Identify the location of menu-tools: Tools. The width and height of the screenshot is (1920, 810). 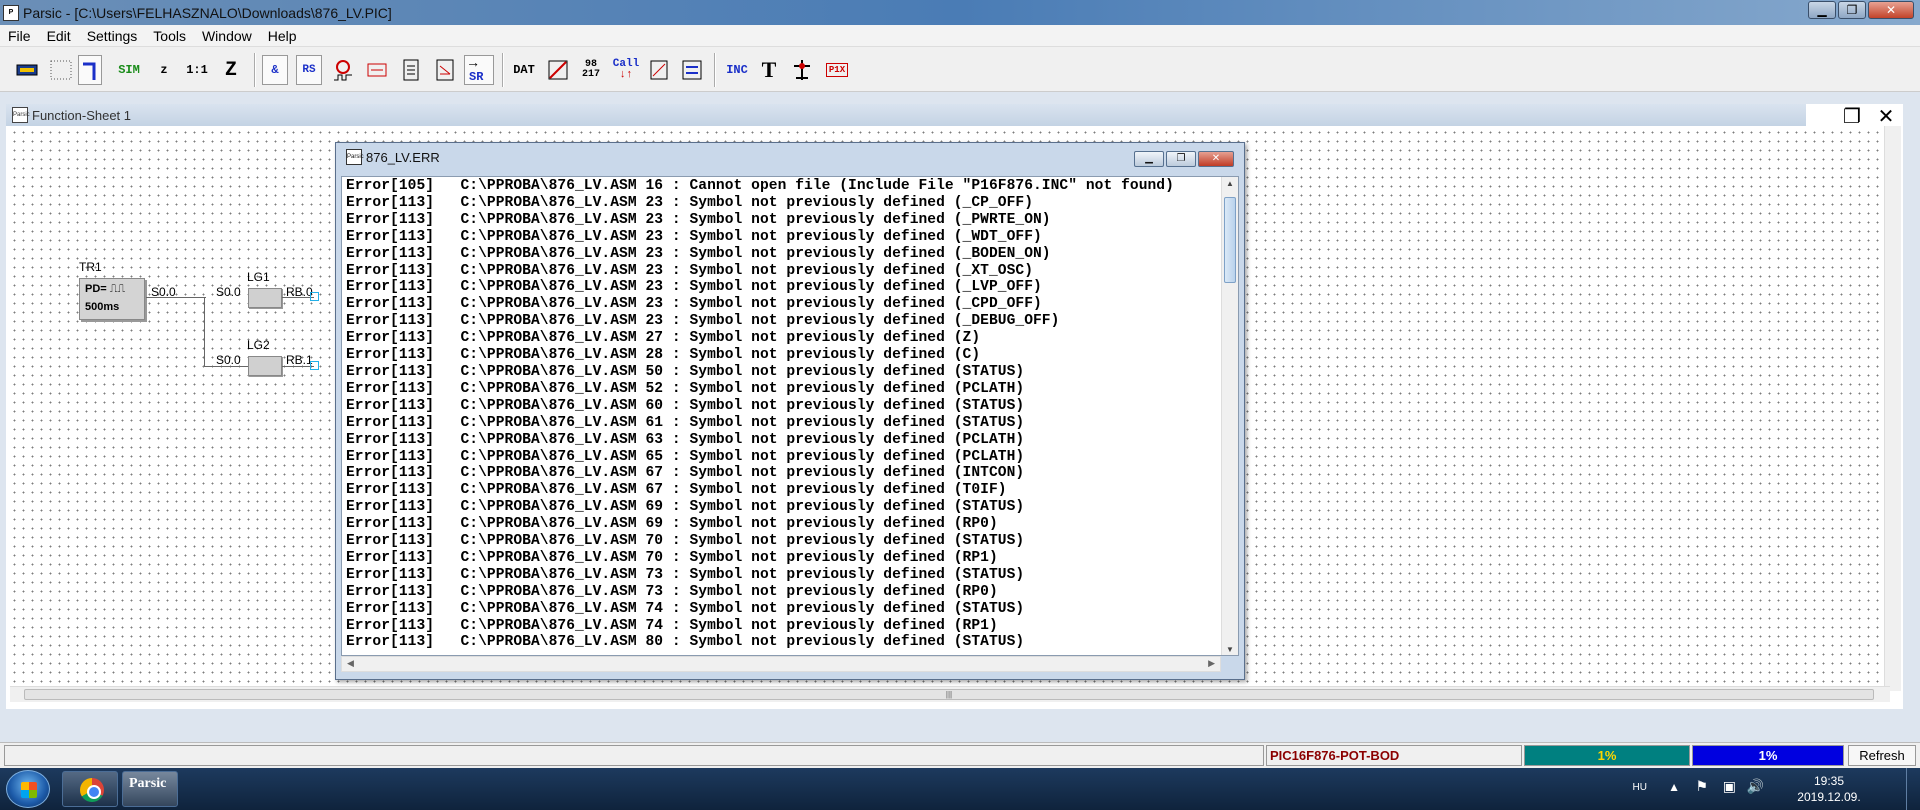
(169, 36).